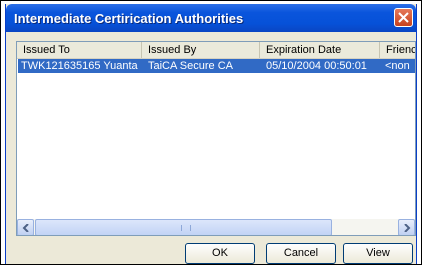 Image resolution: width=422 pixels, height=265 pixels. I want to click on close-button, so click(403, 17).